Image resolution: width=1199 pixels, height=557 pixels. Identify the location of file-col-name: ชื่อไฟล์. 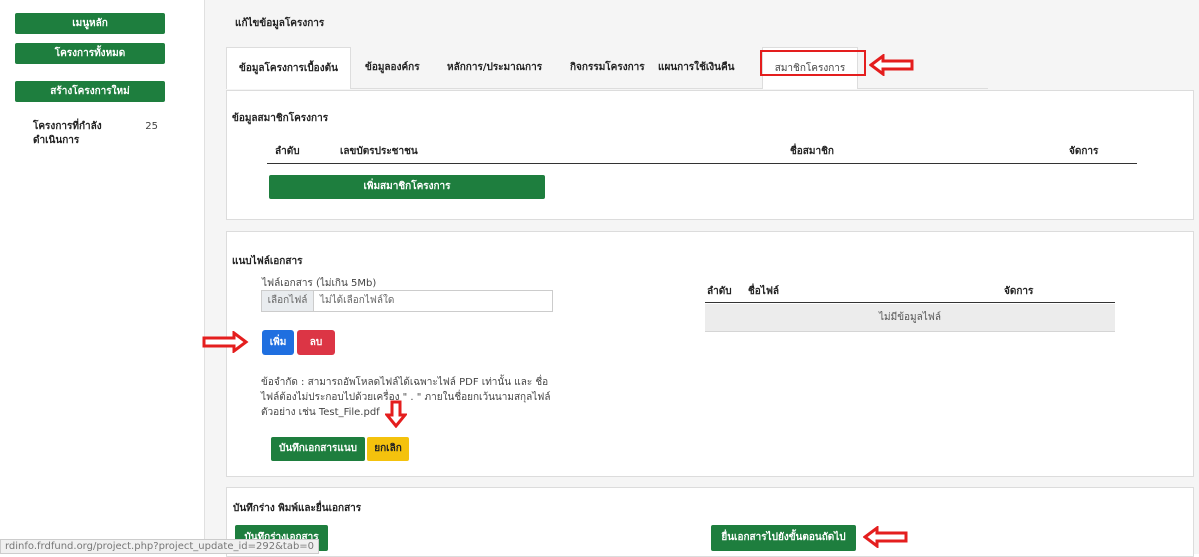
(764, 291).